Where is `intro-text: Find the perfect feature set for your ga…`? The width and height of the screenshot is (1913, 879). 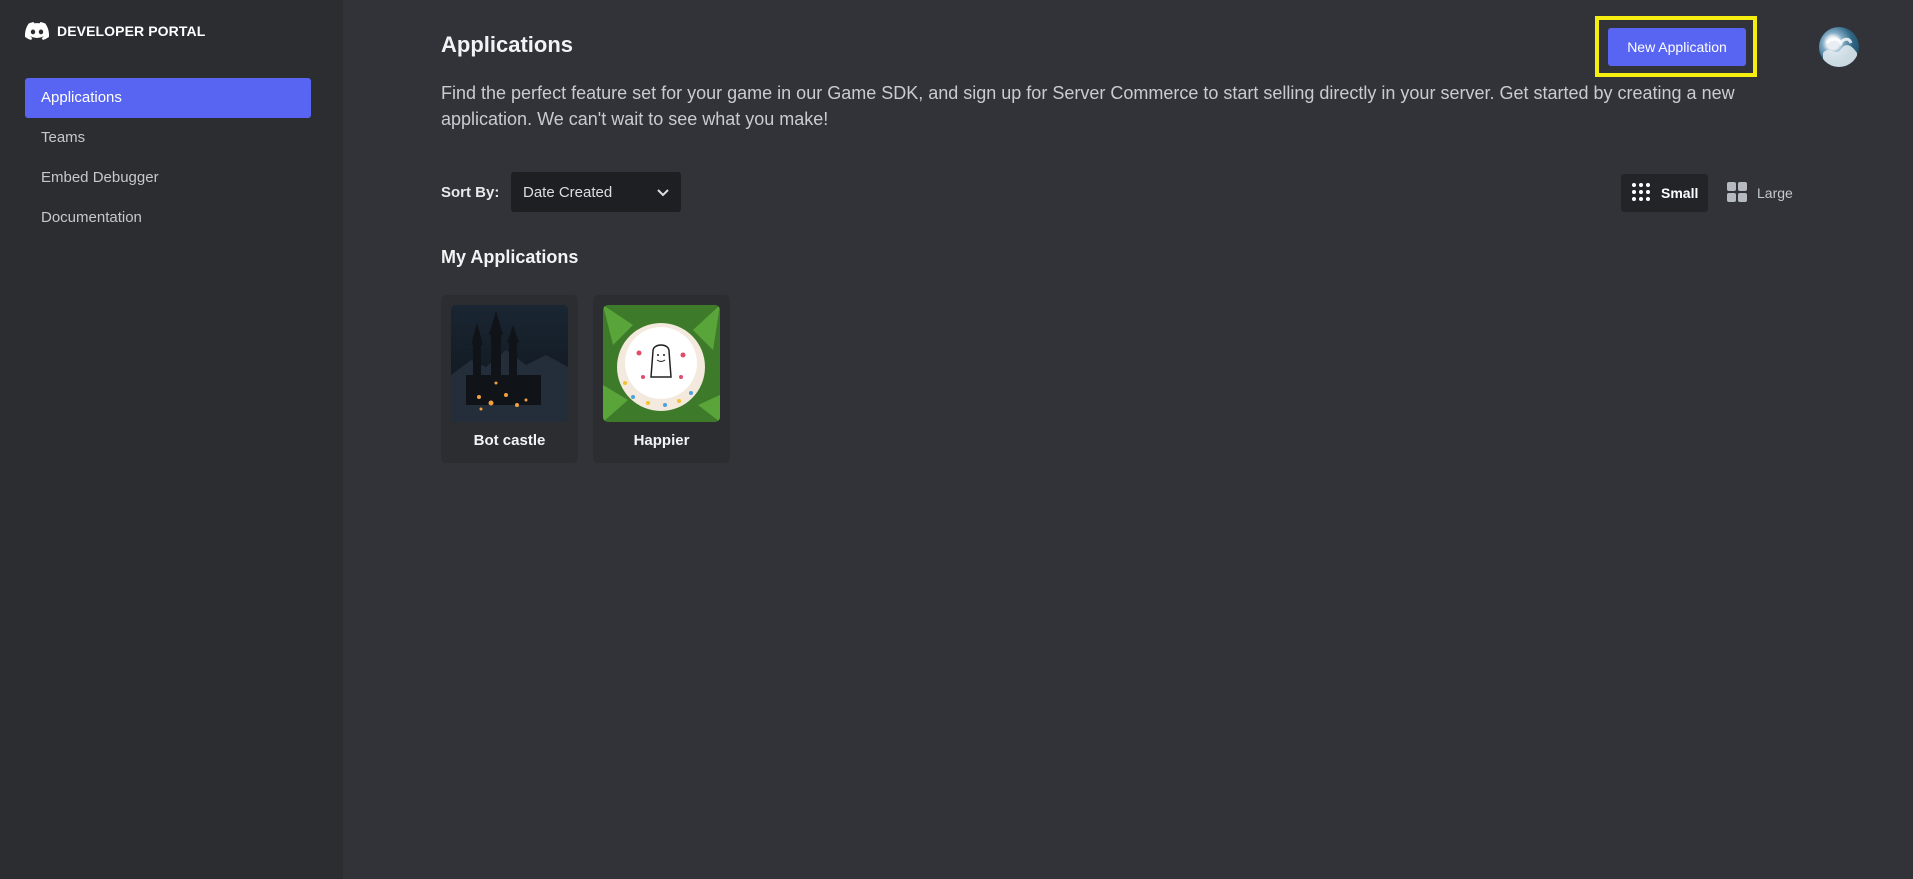
intro-text: Find the perfect feature set for your ga… is located at coordinates (1088, 106).